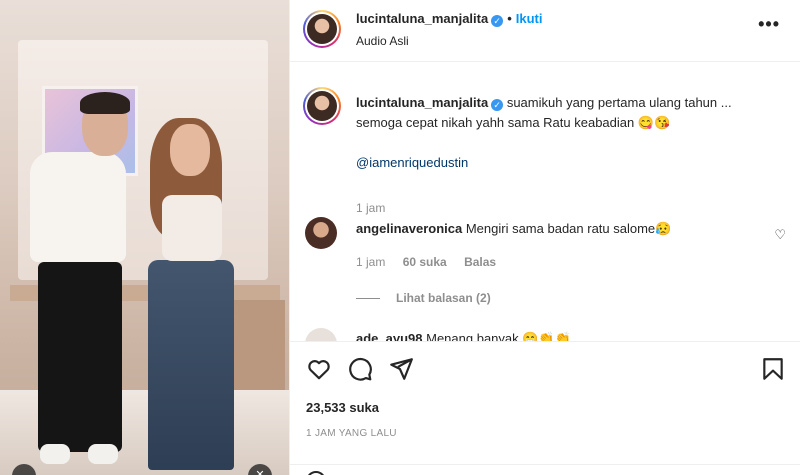 The height and width of the screenshot is (475, 800). What do you see at coordinates (342, 407) in the screenshot?
I see `likes-count: 23,533 suka` at bounding box center [342, 407].